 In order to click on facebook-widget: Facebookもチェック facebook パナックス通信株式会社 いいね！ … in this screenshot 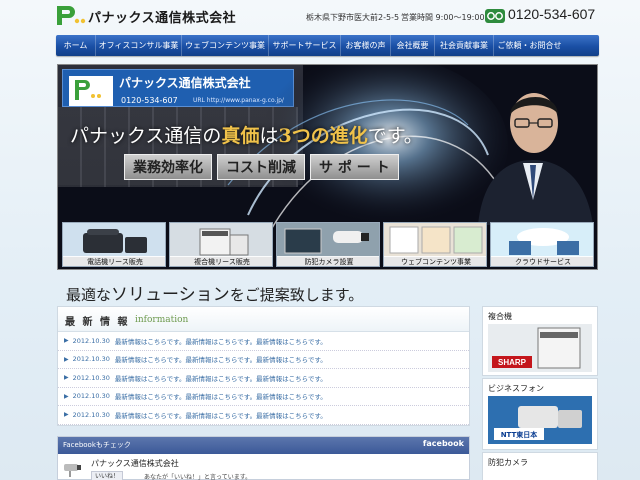, I will do `click(263, 458)`.